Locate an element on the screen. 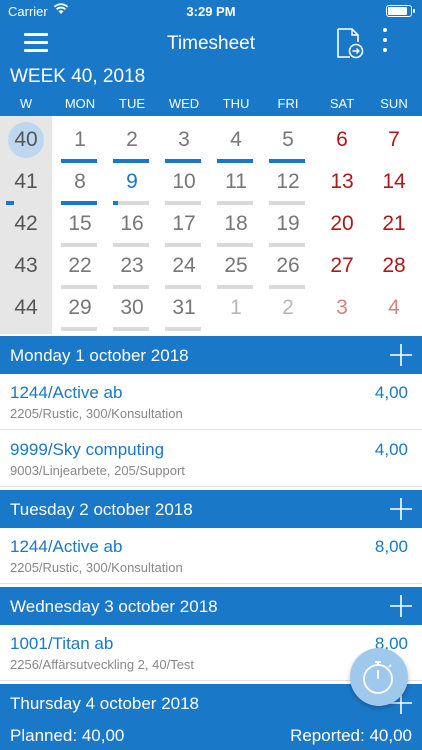 The height and width of the screenshot is (750, 422). weekday-header: SAT is located at coordinates (342, 103).